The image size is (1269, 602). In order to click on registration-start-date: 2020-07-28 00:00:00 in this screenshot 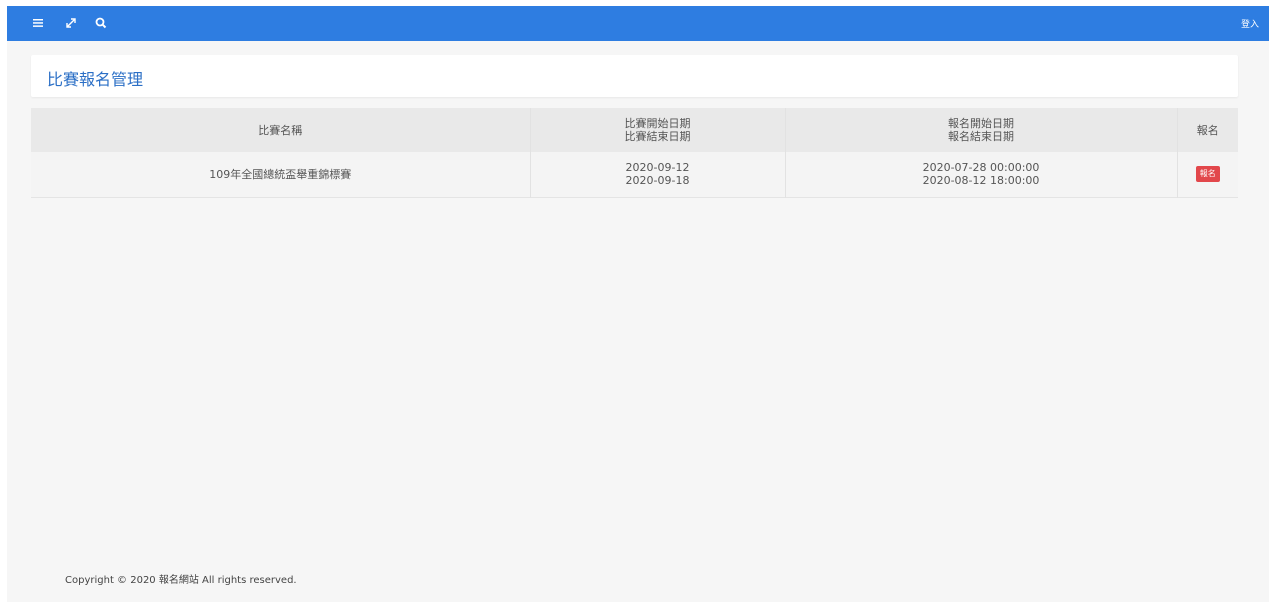, I will do `click(981, 168)`.